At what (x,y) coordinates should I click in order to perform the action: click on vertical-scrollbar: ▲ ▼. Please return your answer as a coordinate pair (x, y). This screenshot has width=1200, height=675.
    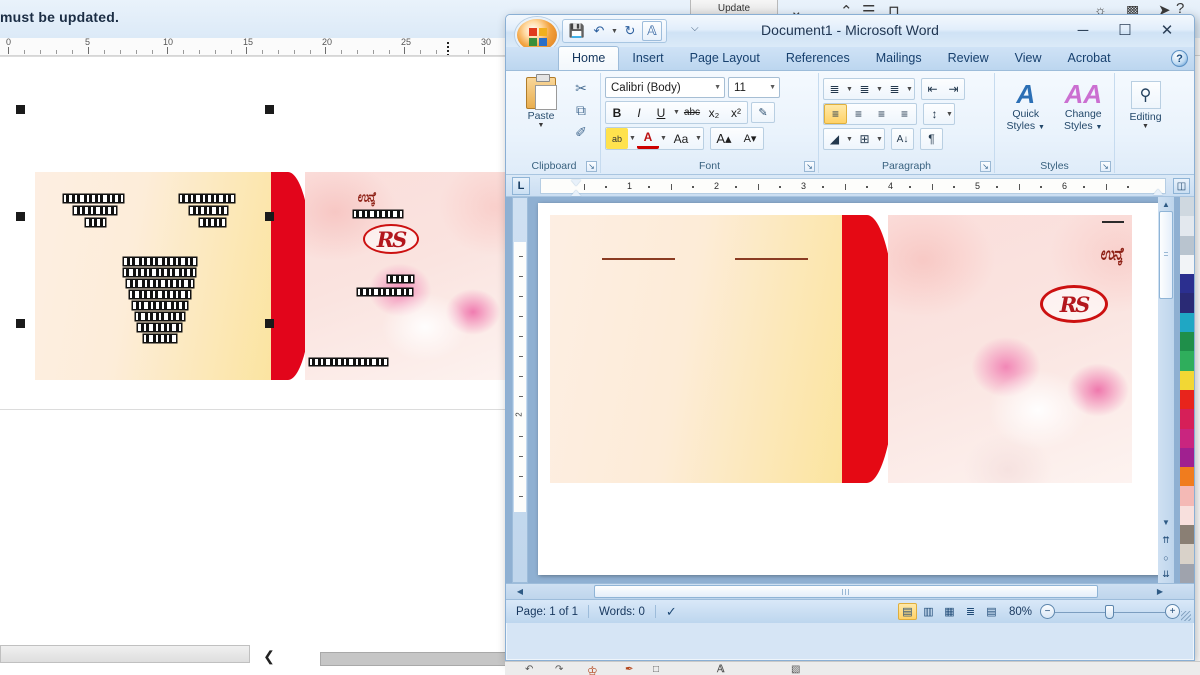
    Looking at the image, I should click on (1166, 390).